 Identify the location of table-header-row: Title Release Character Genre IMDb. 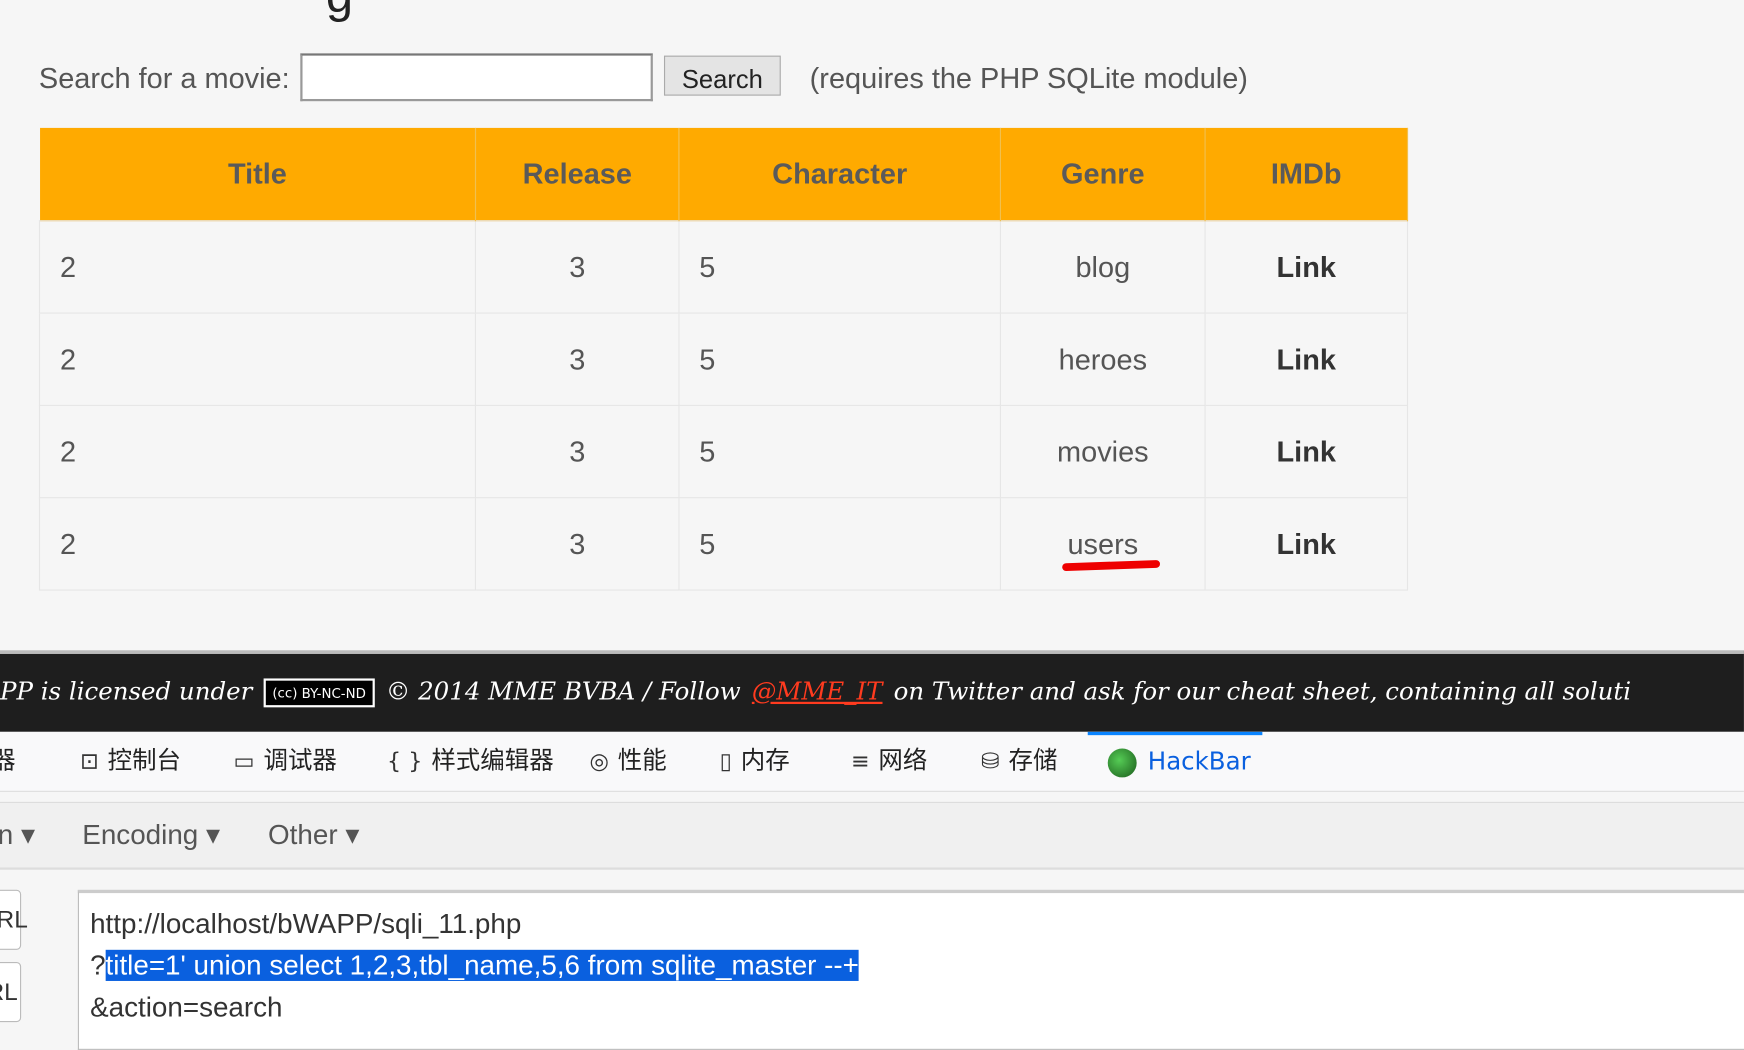
(724, 174).